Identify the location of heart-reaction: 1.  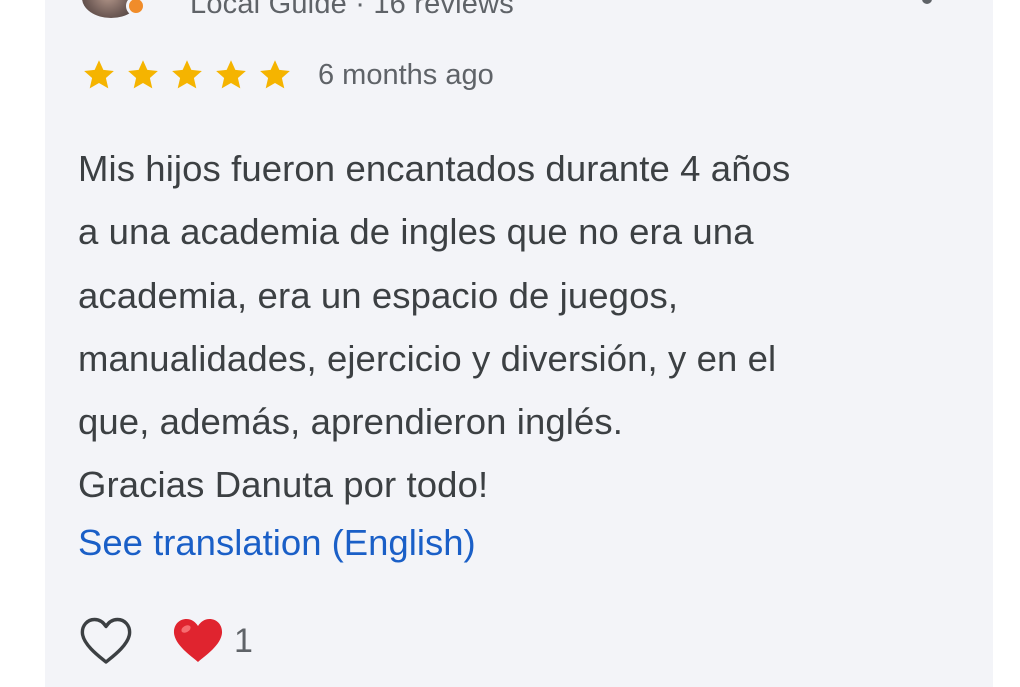
(212, 641).